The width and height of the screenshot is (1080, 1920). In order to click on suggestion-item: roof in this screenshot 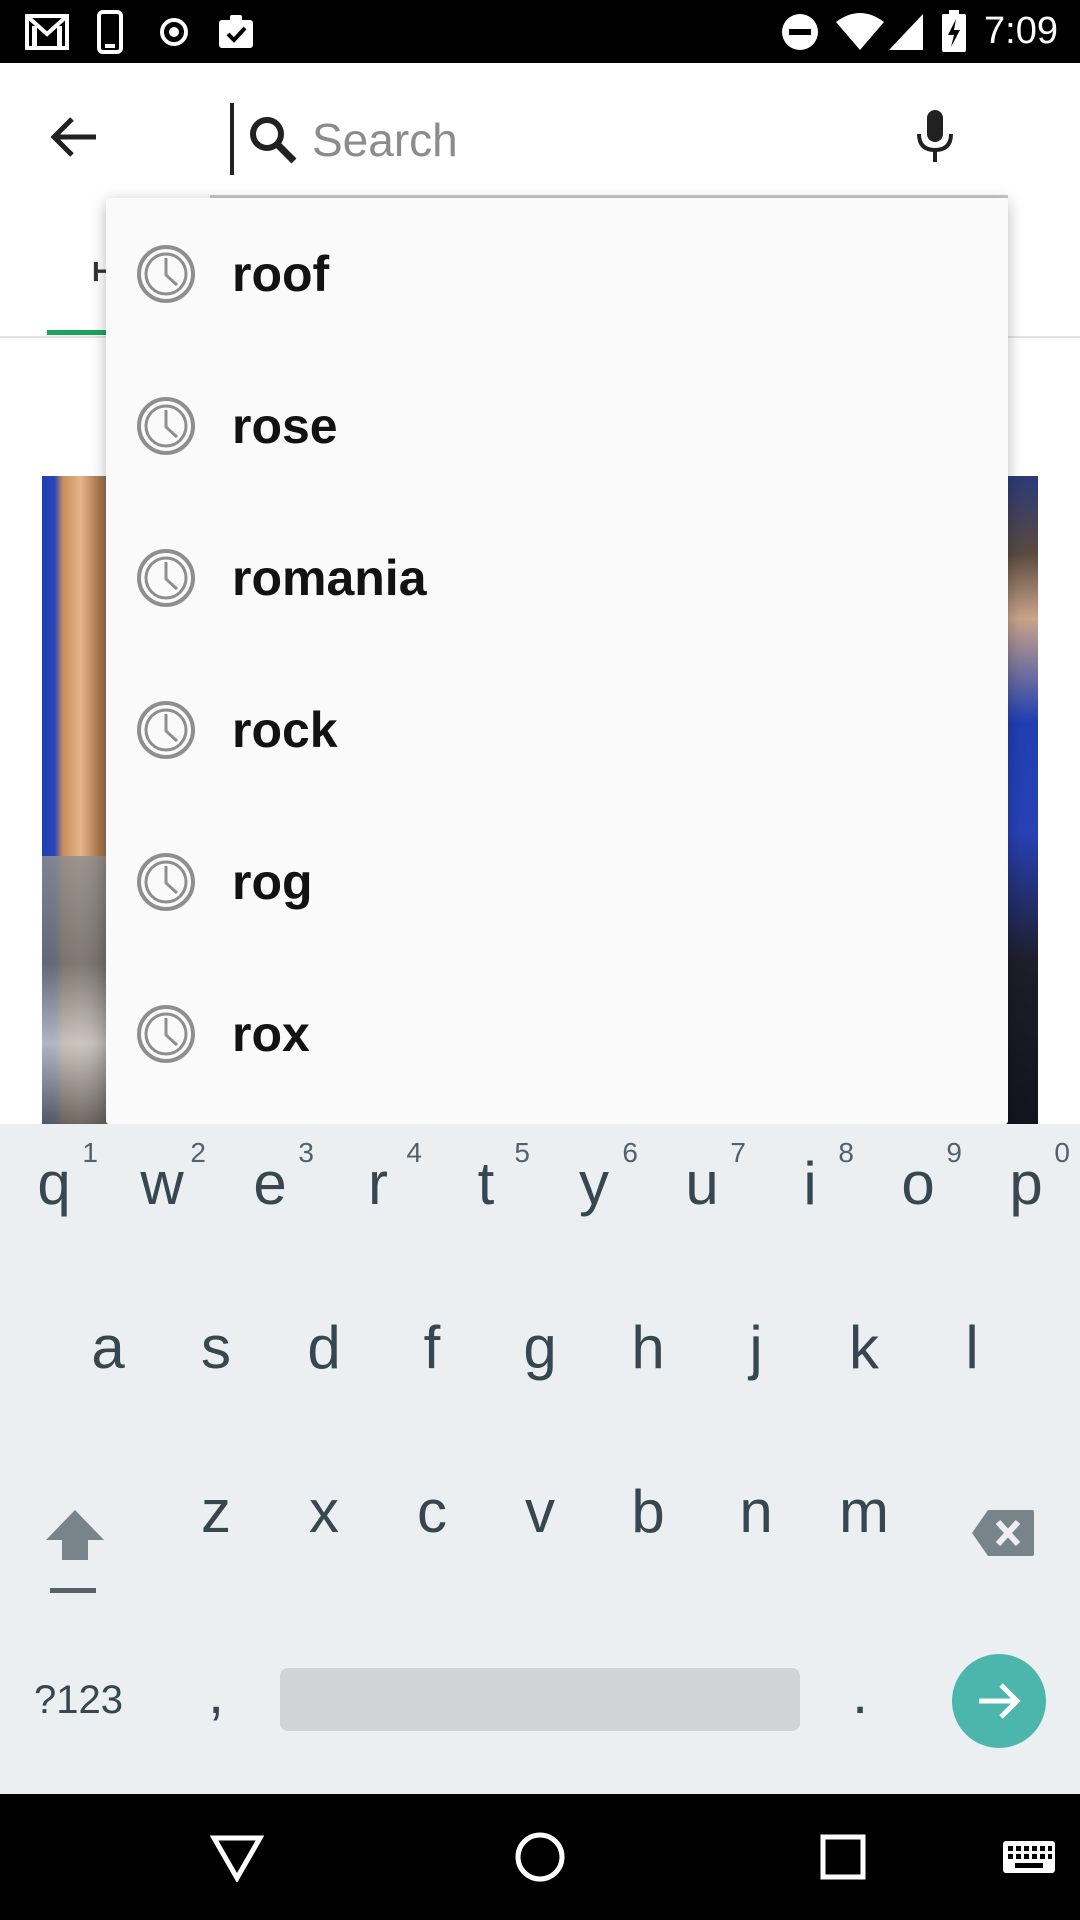, I will do `click(557, 274)`.